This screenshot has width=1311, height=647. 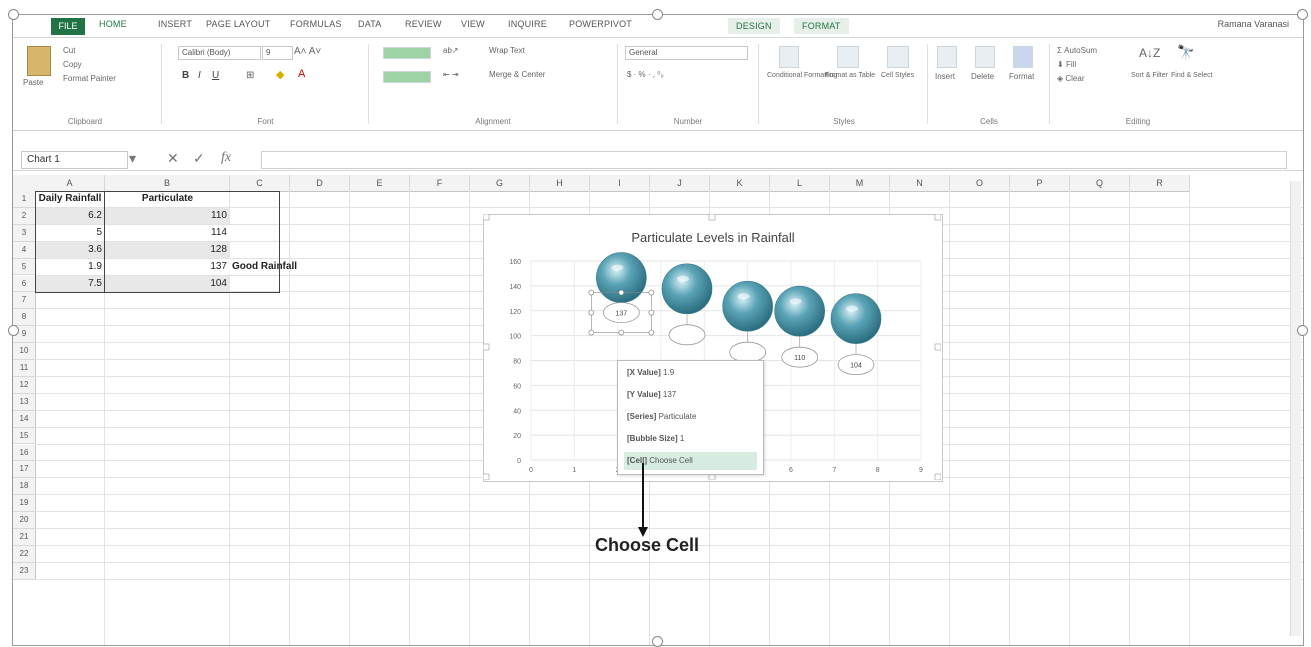 What do you see at coordinates (560, 183) in the screenshot?
I see `column-header-h: H` at bounding box center [560, 183].